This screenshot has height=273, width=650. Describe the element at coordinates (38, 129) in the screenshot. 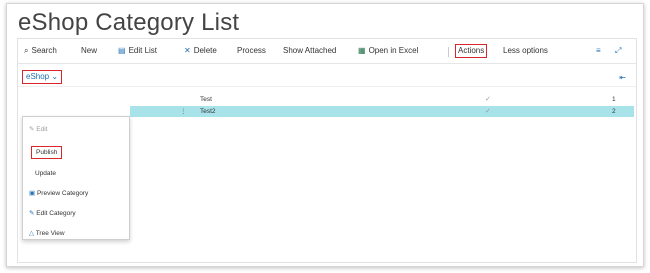

I see `menu-item-edit: ✎ Edit` at that location.